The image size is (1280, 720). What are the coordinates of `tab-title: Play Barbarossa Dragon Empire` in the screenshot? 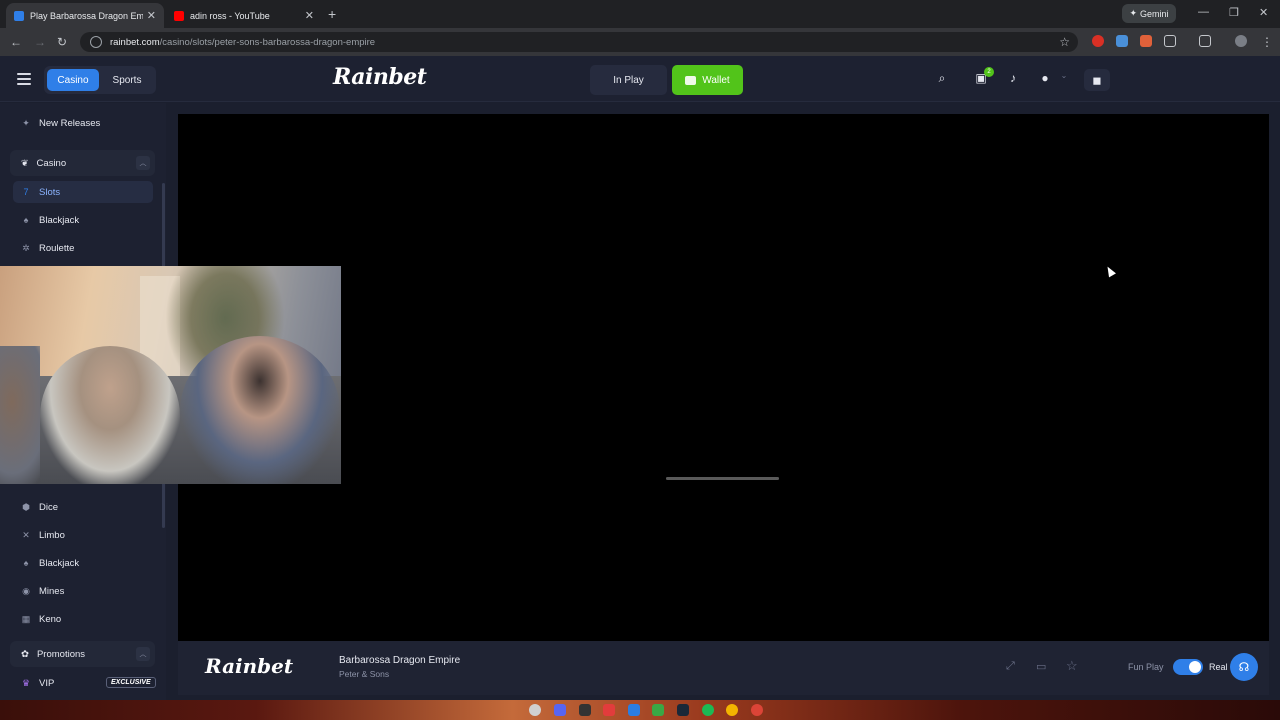 It's located at (86, 15).